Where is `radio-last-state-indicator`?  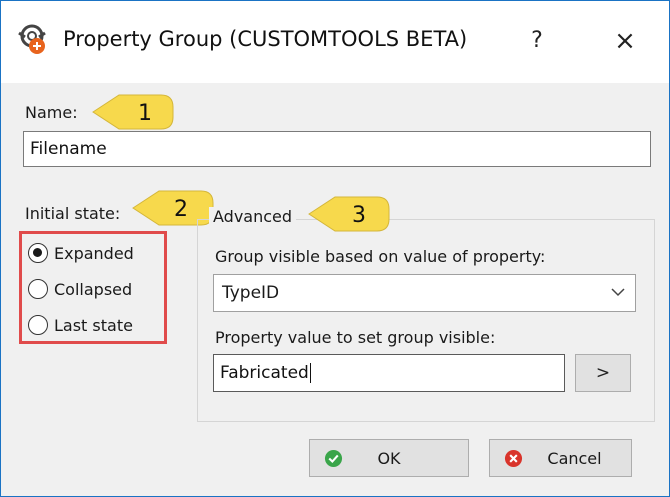 radio-last-state-indicator is located at coordinates (38, 325).